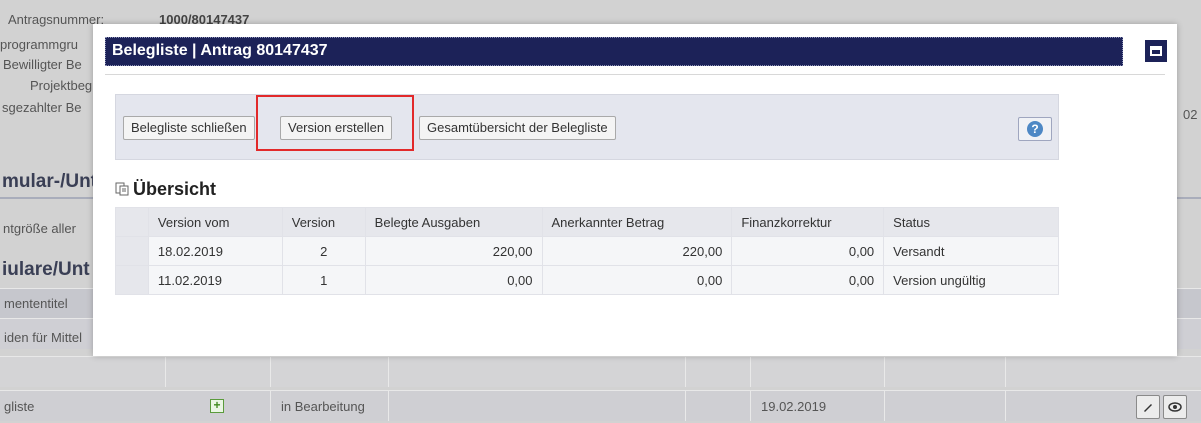  Describe the element at coordinates (600, 371) in the screenshot. I see `table-row` at that location.